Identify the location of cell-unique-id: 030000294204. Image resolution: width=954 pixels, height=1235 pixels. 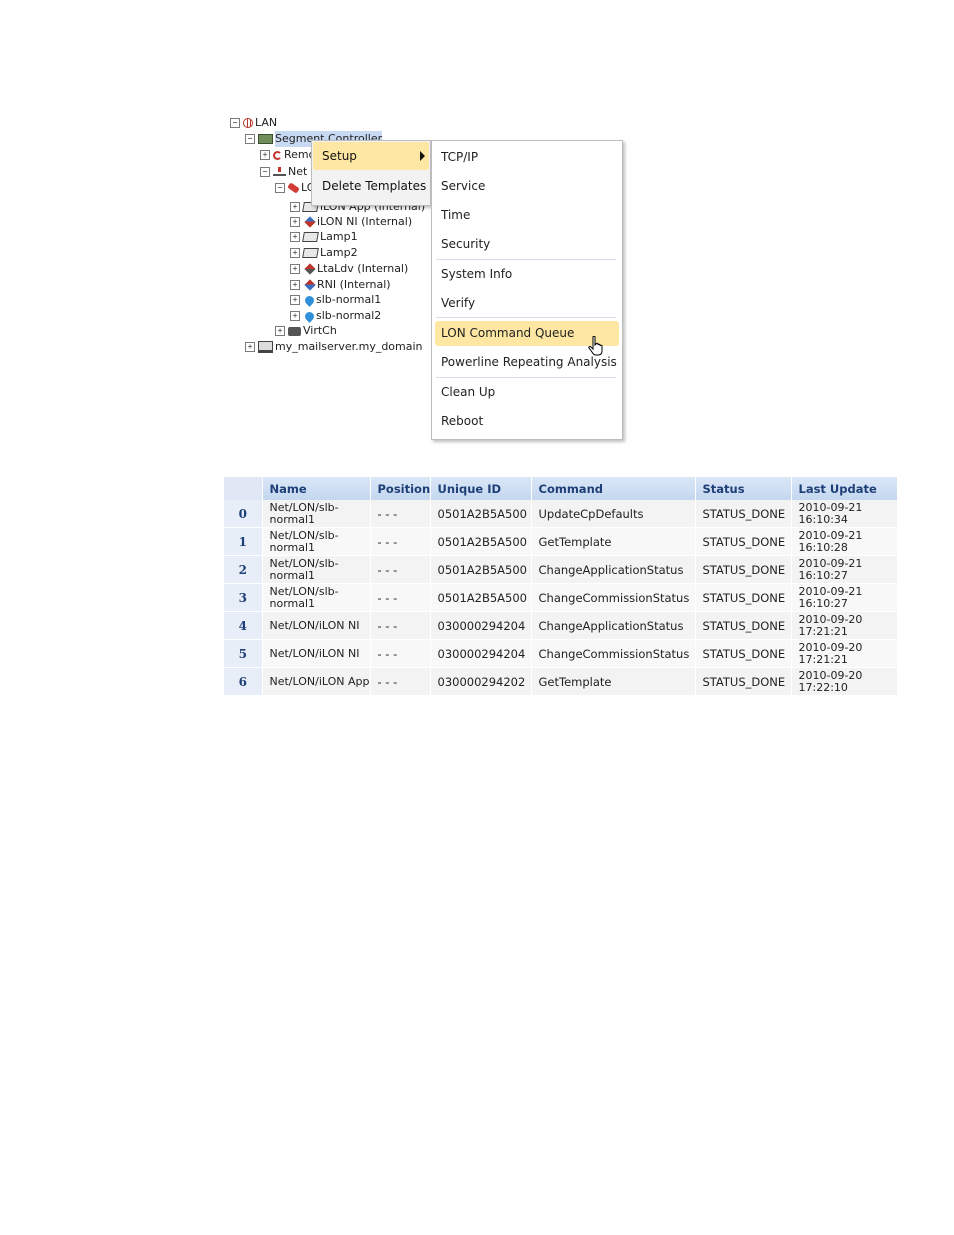
(481, 653).